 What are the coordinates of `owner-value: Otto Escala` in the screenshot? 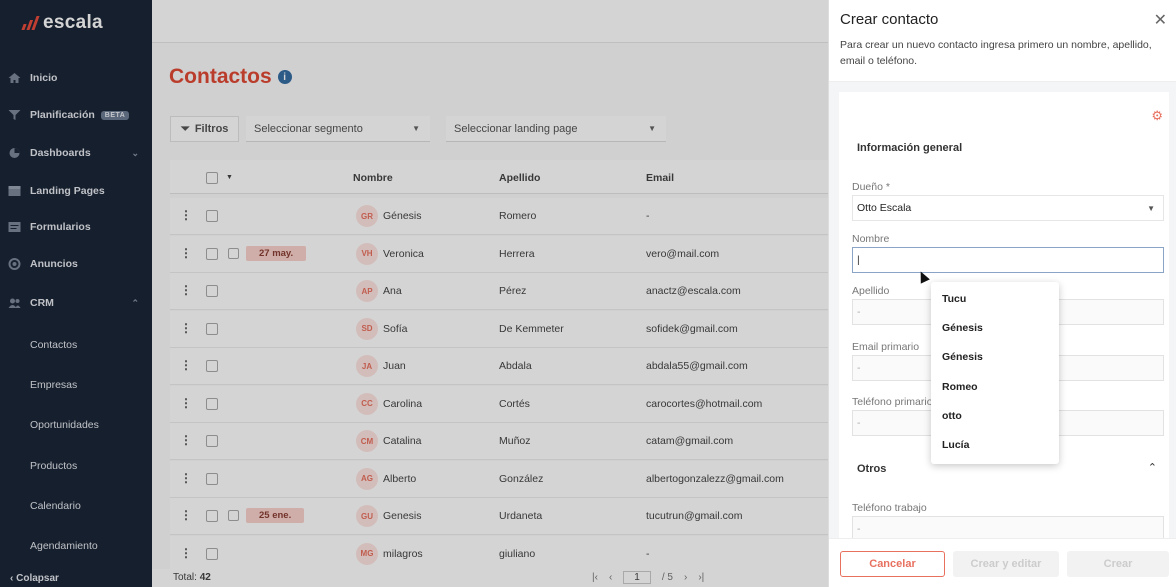 It's located at (884, 208).